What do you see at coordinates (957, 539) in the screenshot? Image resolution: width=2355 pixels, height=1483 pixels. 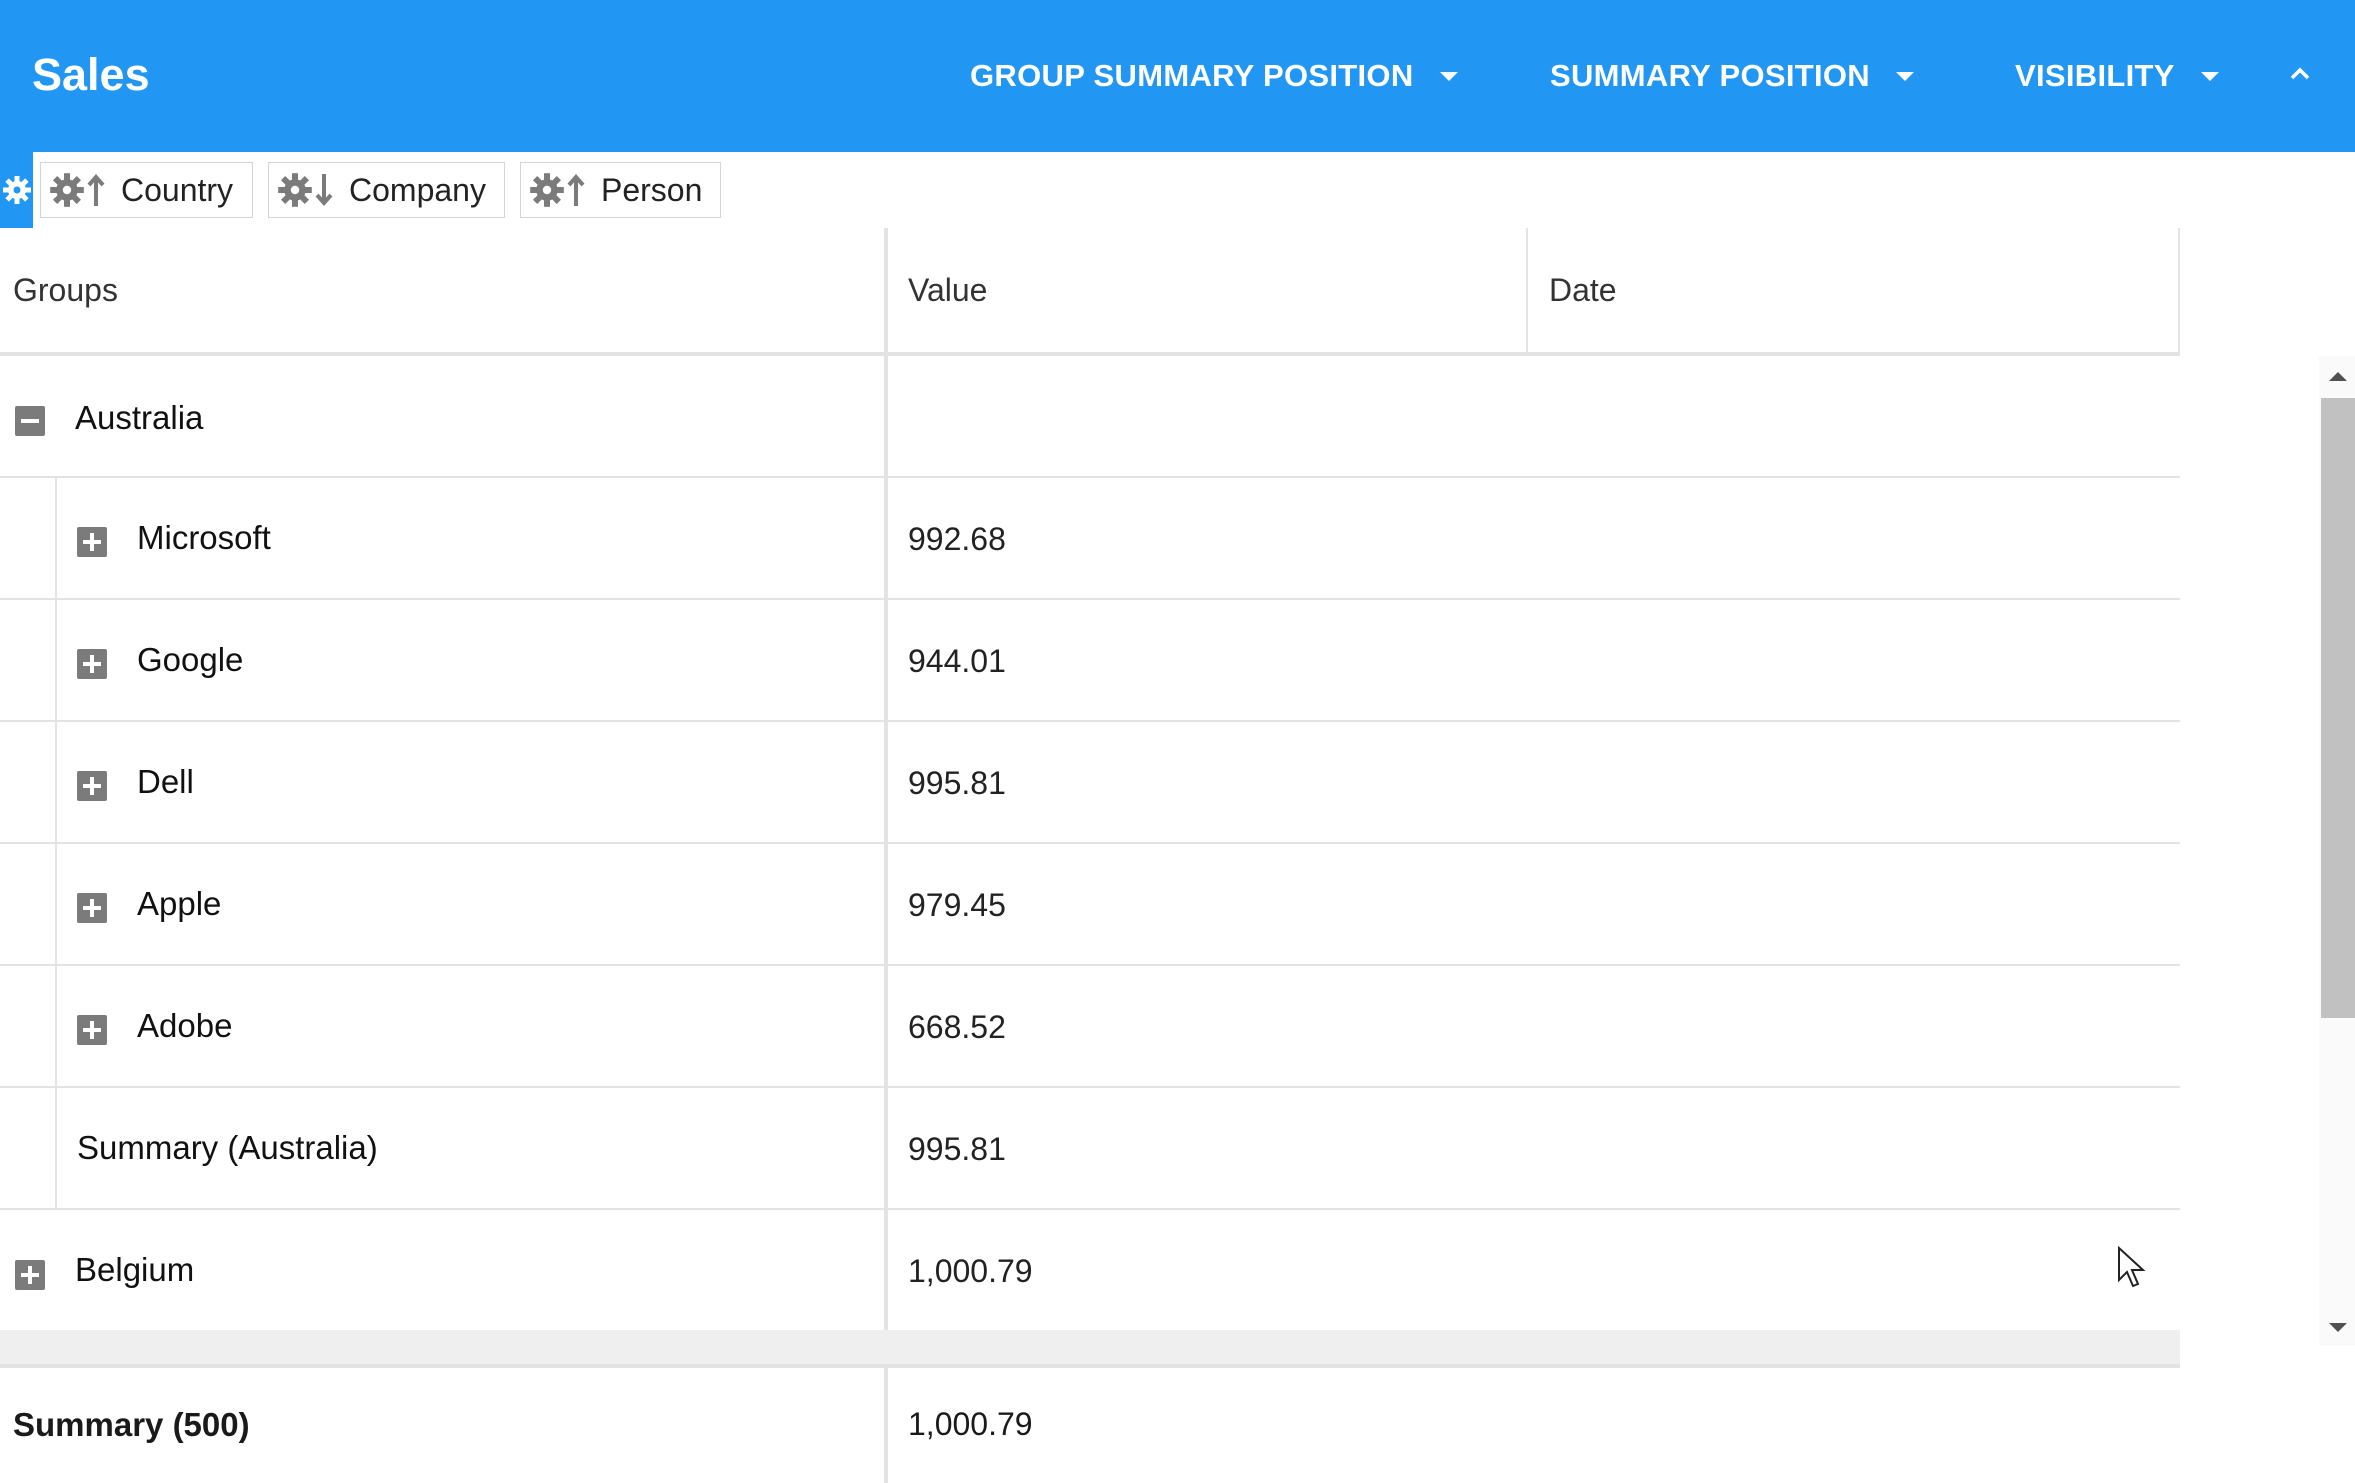 I see `value-cell: 992.68` at bounding box center [957, 539].